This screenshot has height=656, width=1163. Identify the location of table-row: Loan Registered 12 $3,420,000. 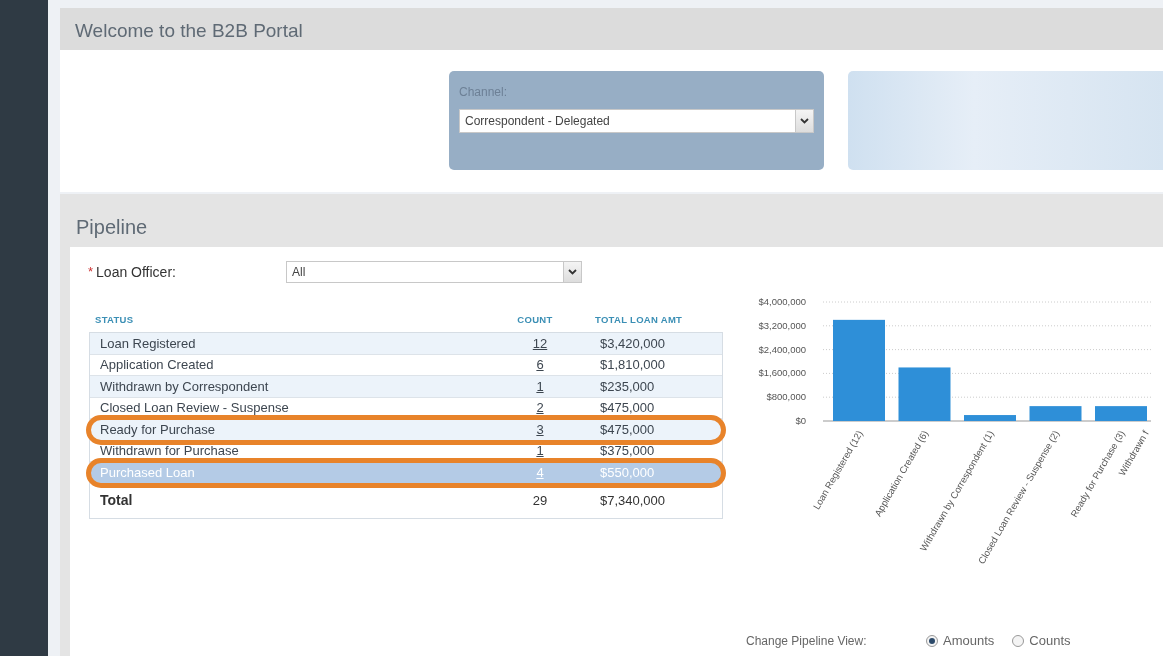
(406, 344).